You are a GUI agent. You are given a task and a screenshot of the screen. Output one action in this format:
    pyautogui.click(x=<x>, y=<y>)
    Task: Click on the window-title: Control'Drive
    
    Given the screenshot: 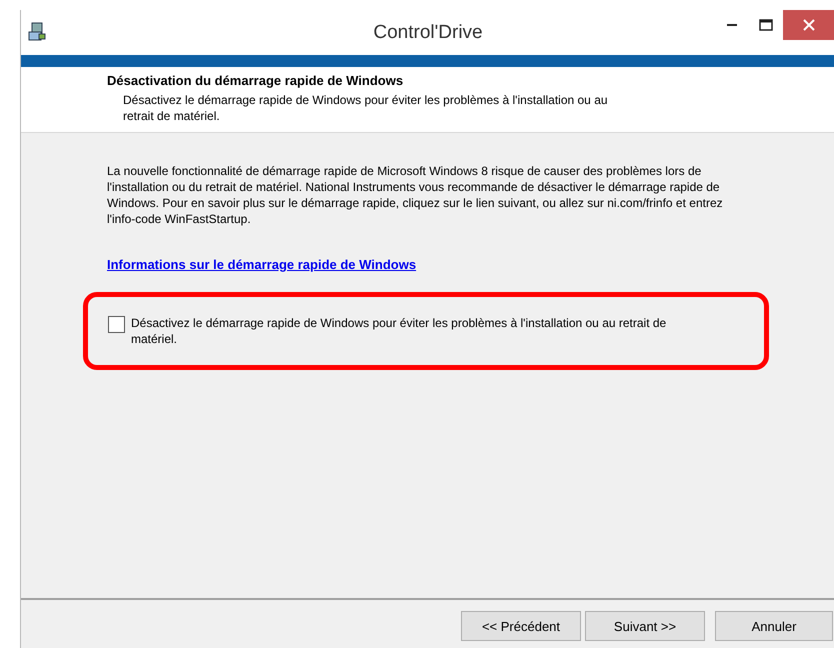 What is the action you would take?
    pyautogui.click(x=428, y=33)
    